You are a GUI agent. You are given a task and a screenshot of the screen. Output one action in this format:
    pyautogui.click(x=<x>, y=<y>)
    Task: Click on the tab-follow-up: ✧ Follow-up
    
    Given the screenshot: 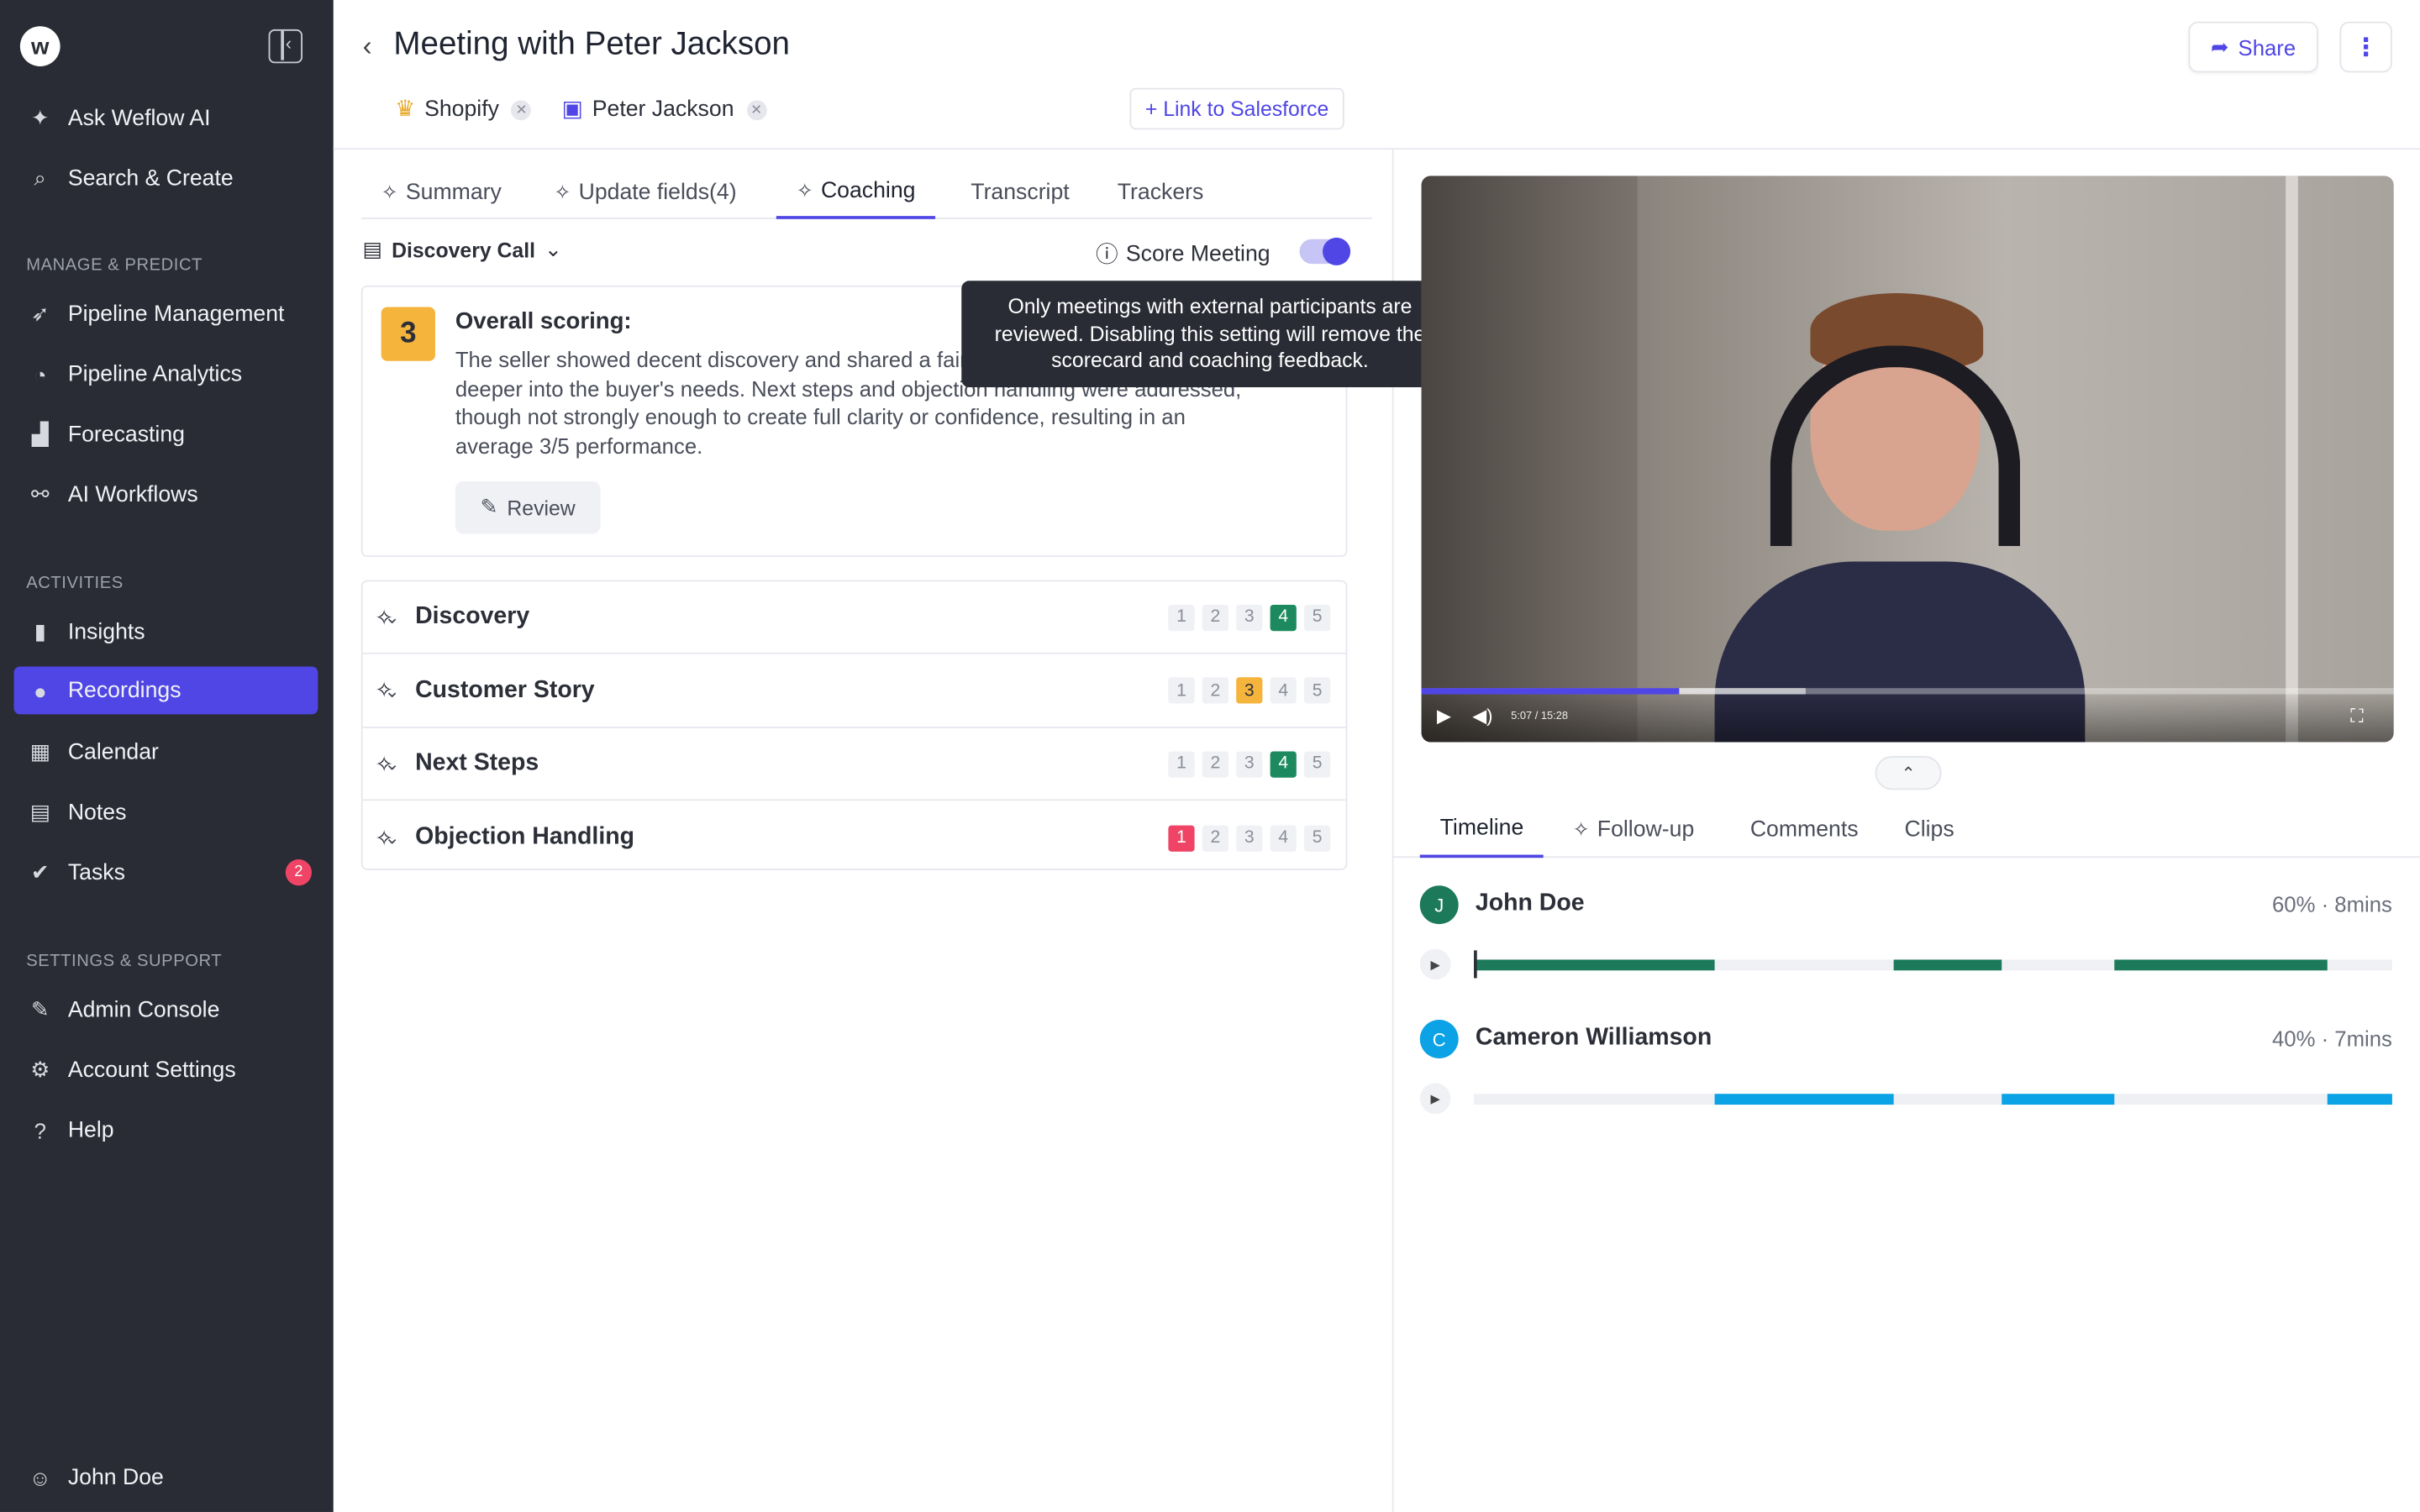 What is the action you would take?
    pyautogui.click(x=1633, y=830)
    